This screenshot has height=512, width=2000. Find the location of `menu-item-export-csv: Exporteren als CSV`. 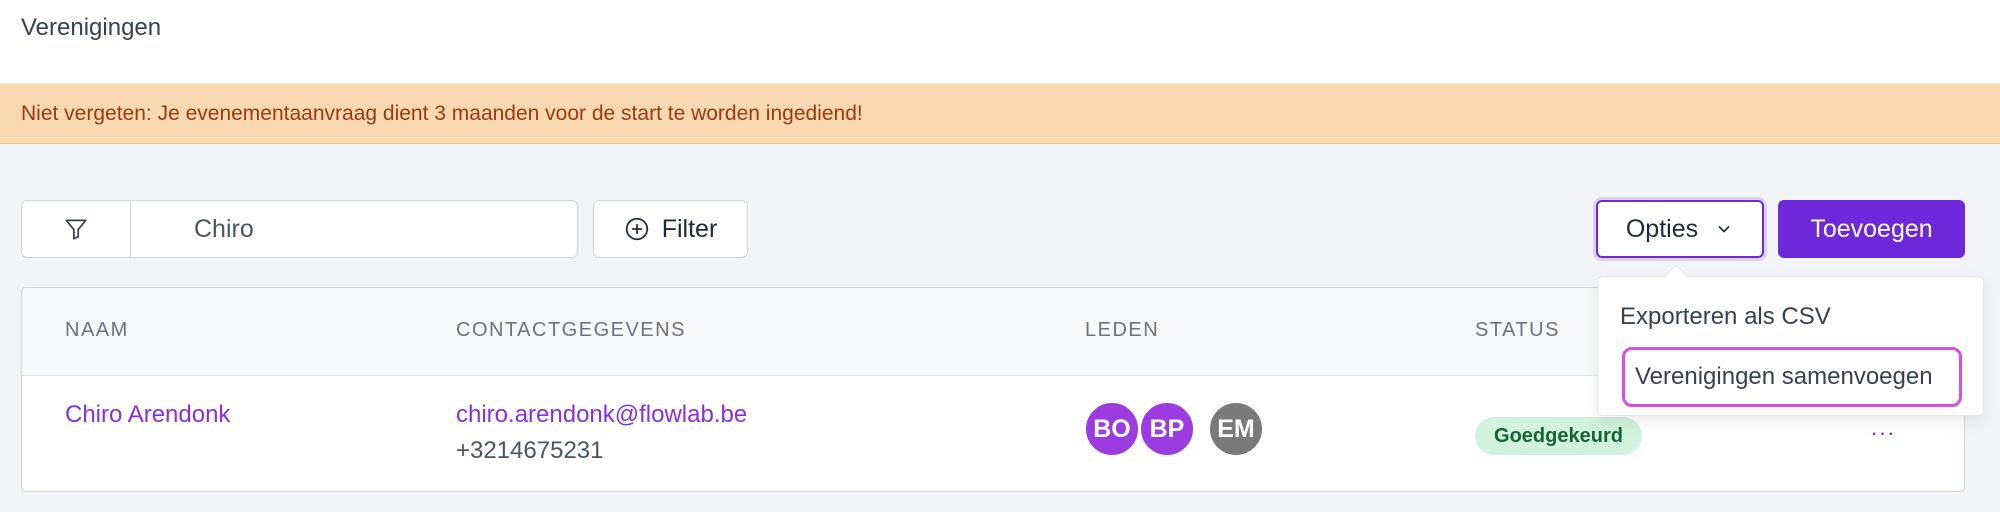

menu-item-export-csv: Exporteren als CSV is located at coordinates (1725, 317).